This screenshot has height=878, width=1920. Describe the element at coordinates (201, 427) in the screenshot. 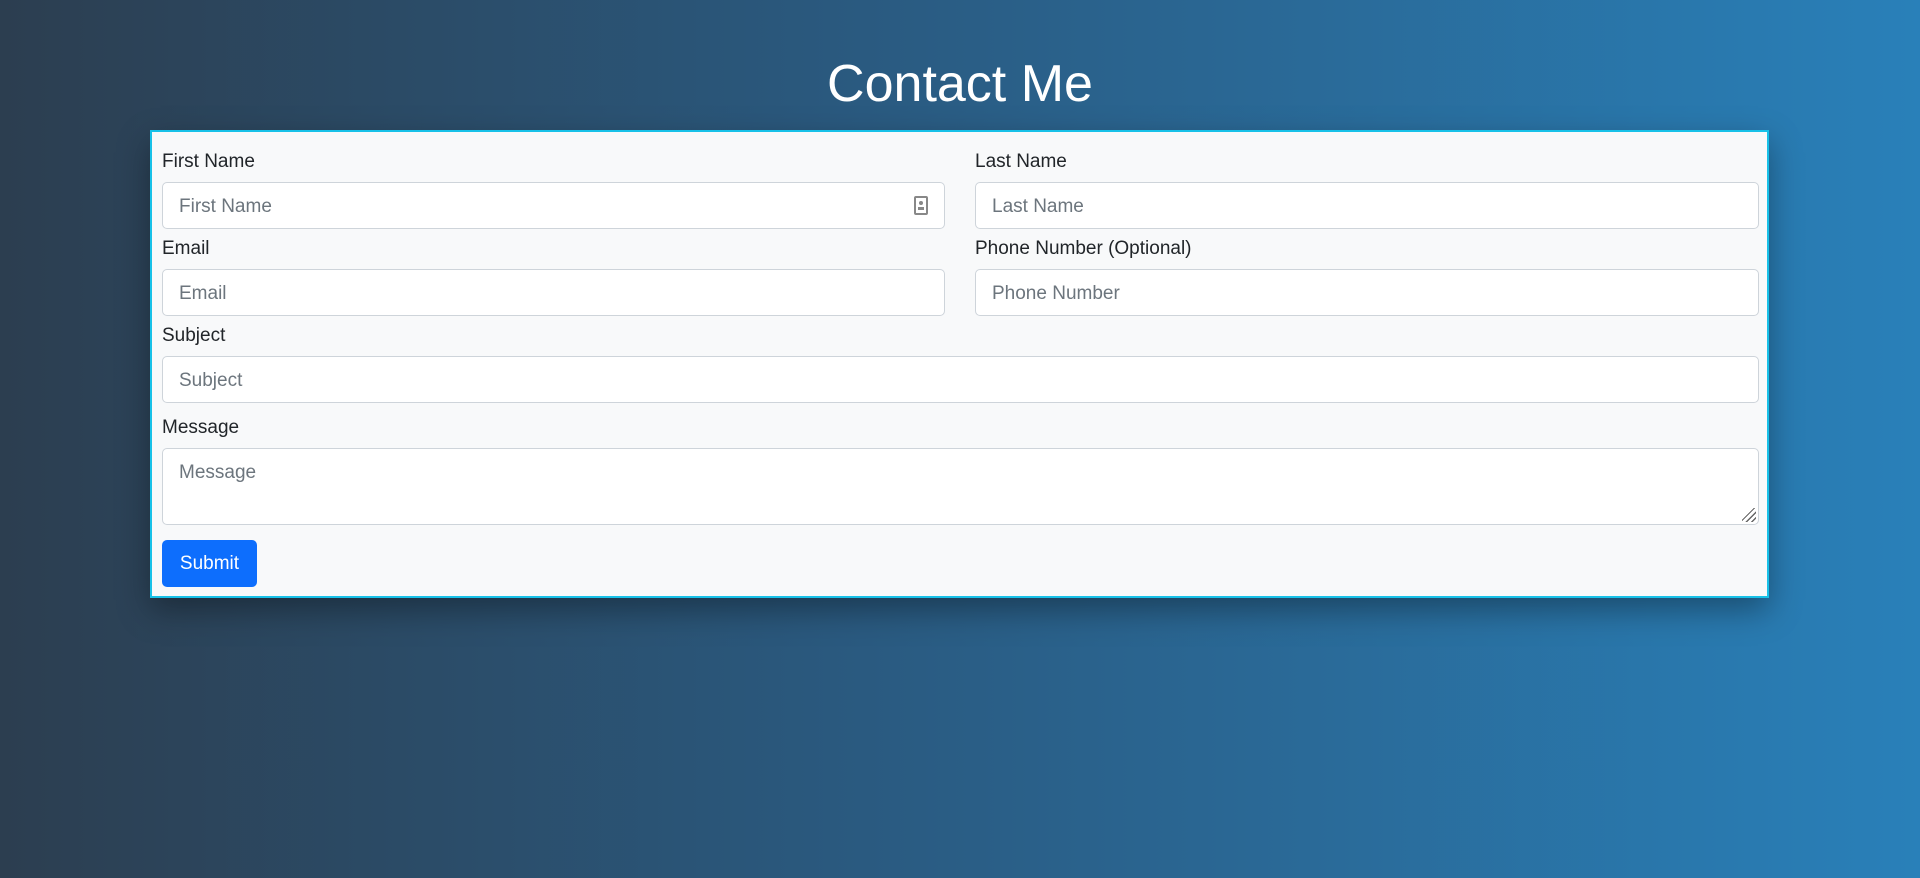

I see `message-label: Message` at that location.